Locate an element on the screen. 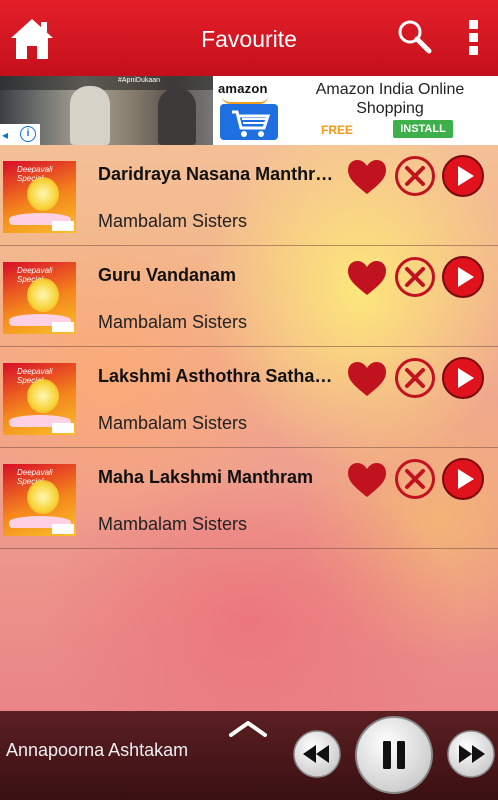  amazon-logo-text: amazon is located at coordinates (243, 88).